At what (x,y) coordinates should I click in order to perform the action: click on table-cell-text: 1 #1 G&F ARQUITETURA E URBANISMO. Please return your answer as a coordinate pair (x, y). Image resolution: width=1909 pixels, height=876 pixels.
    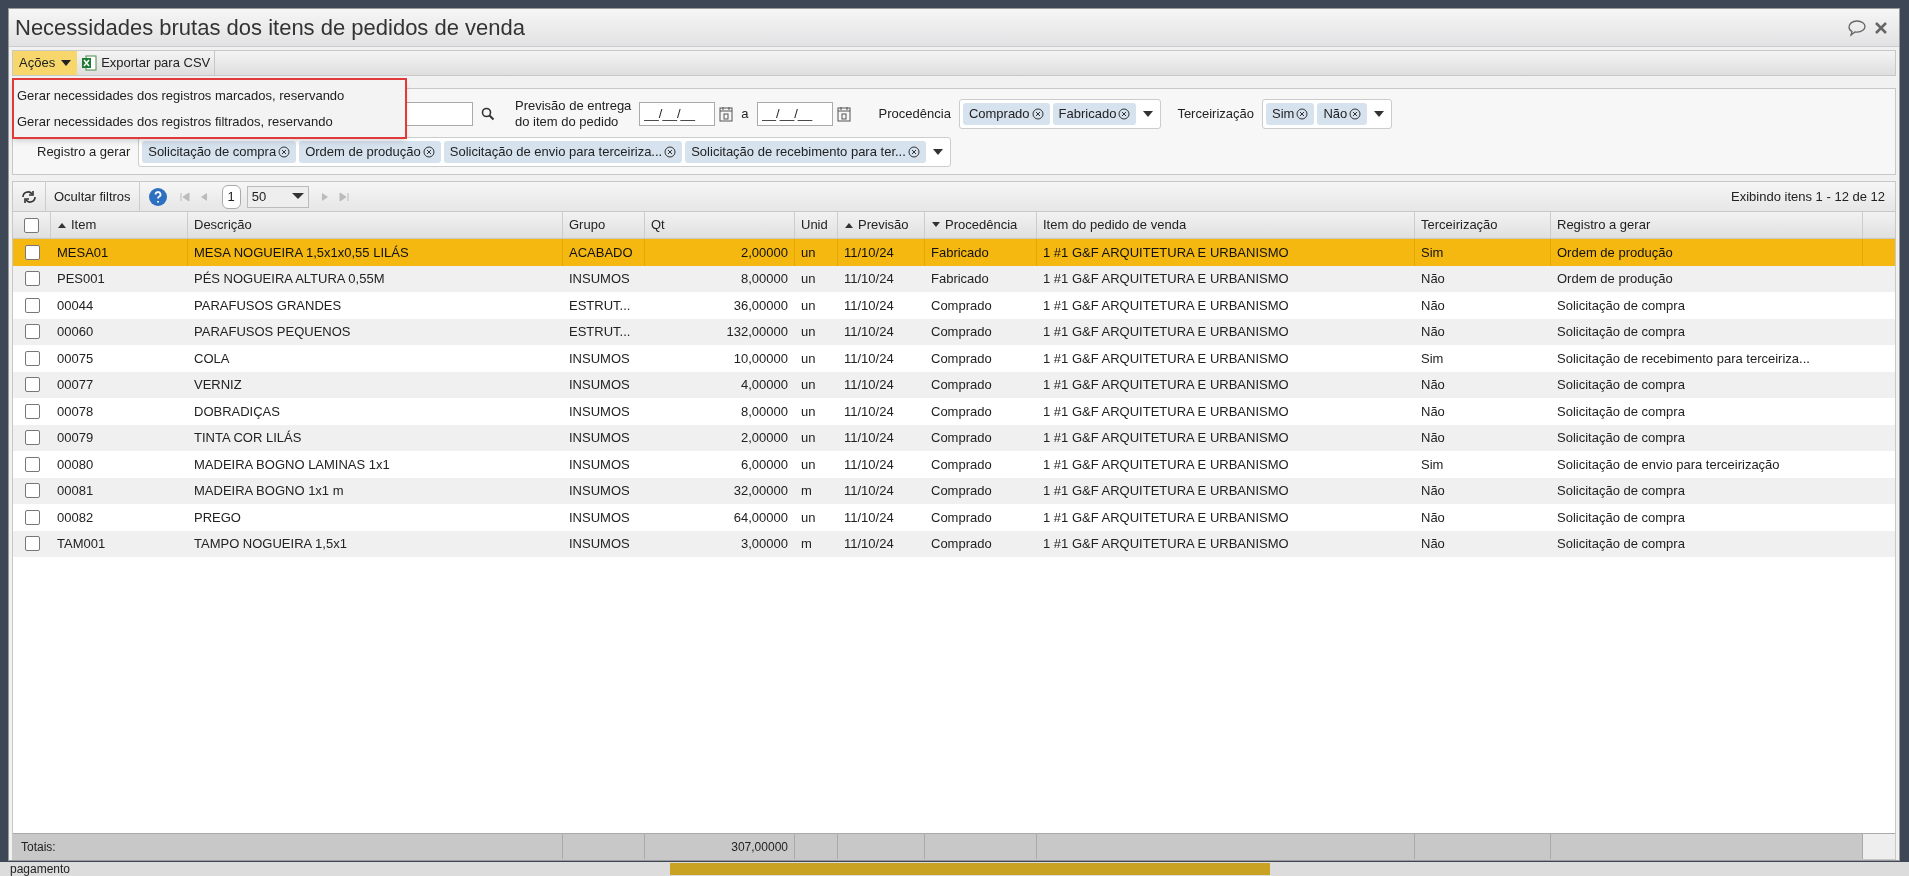
    Looking at the image, I should click on (1166, 438).